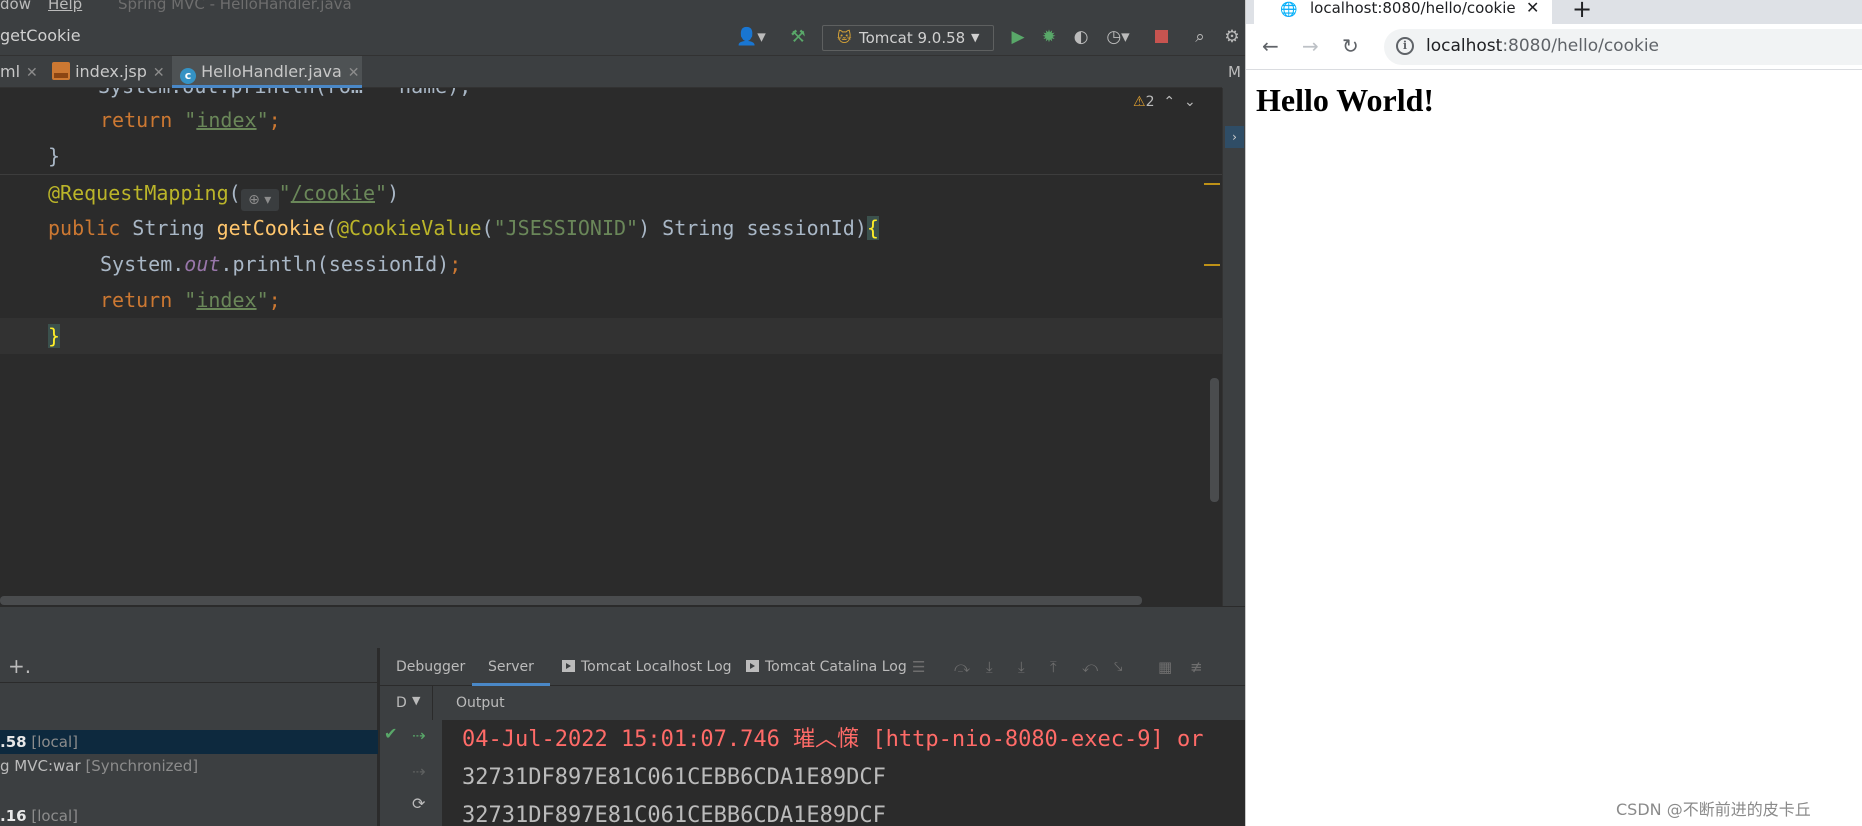 This screenshot has height=826, width=1862. Describe the element at coordinates (1200, 37) in the screenshot. I see `search-icon: ⌕` at that location.